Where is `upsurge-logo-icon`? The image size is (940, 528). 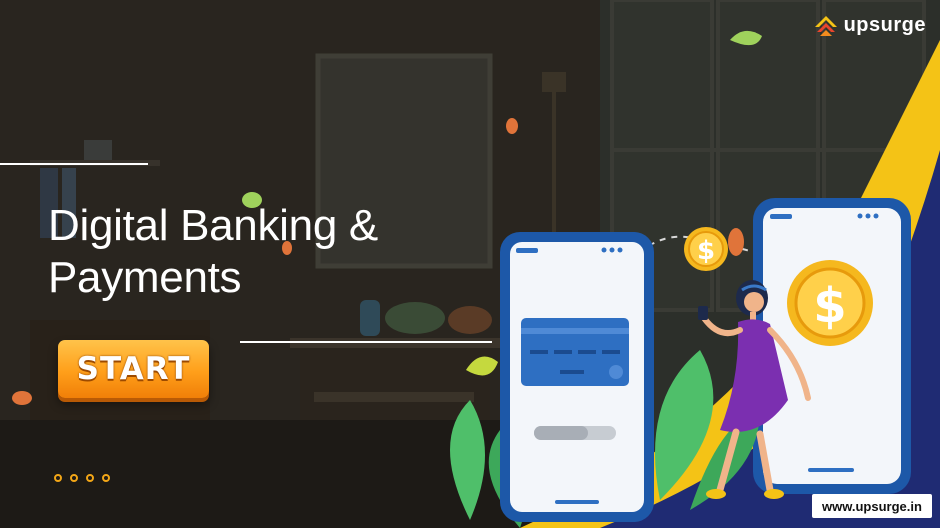 upsurge-logo-icon is located at coordinates (825, 25).